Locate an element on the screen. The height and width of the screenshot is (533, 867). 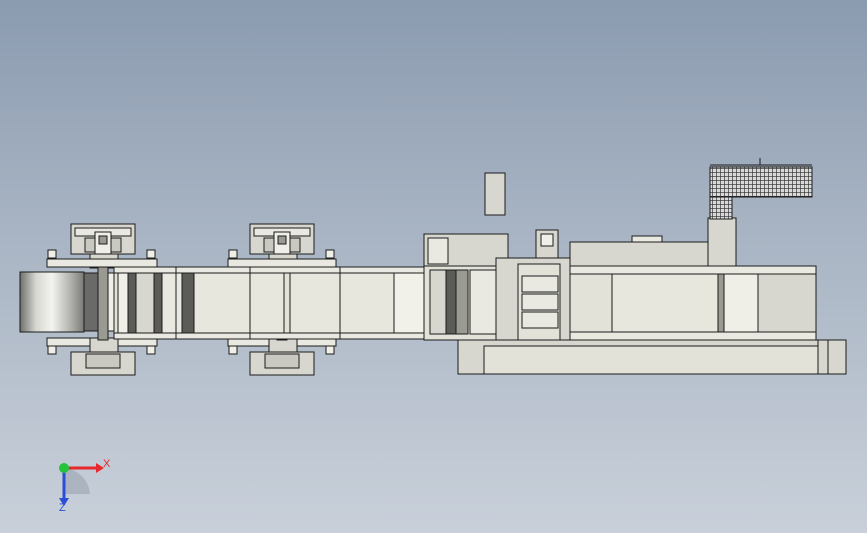
main-machine-body is located at coordinates (693, 279).